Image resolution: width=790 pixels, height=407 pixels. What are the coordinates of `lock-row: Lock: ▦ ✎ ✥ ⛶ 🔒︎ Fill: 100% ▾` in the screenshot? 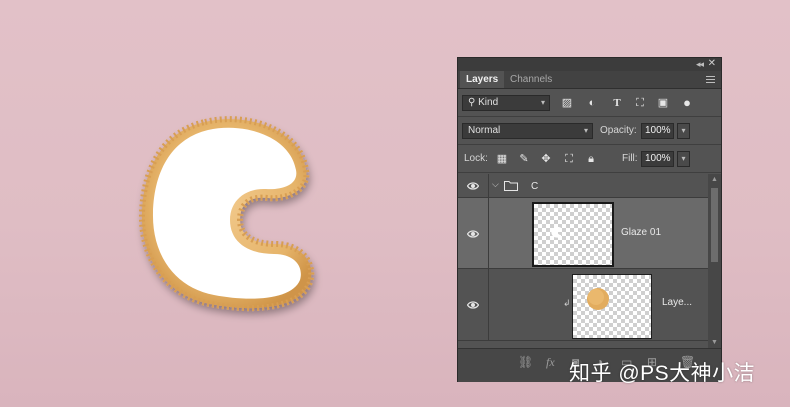 It's located at (589, 159).